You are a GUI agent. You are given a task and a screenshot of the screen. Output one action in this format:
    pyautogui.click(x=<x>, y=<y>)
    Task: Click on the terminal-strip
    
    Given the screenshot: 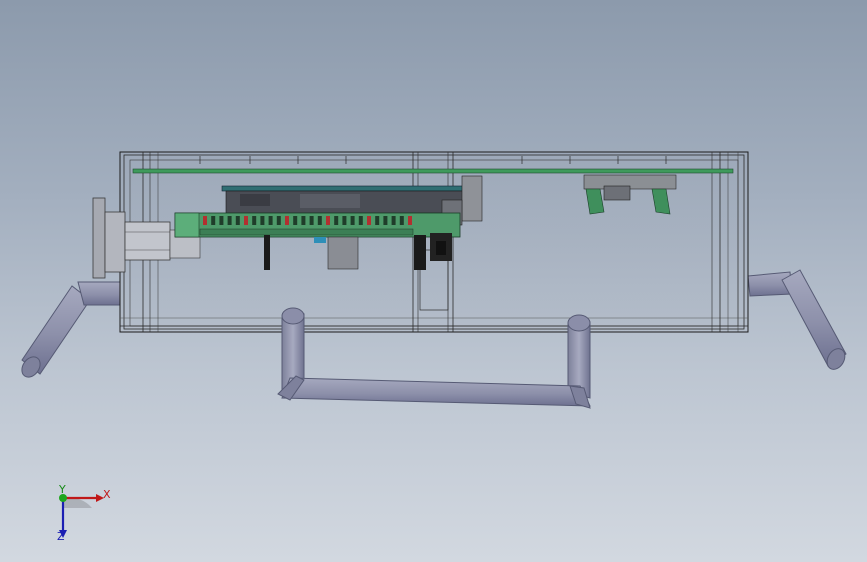 What is the action you would take?
    pyautogui.click(x=317, y=225)
    